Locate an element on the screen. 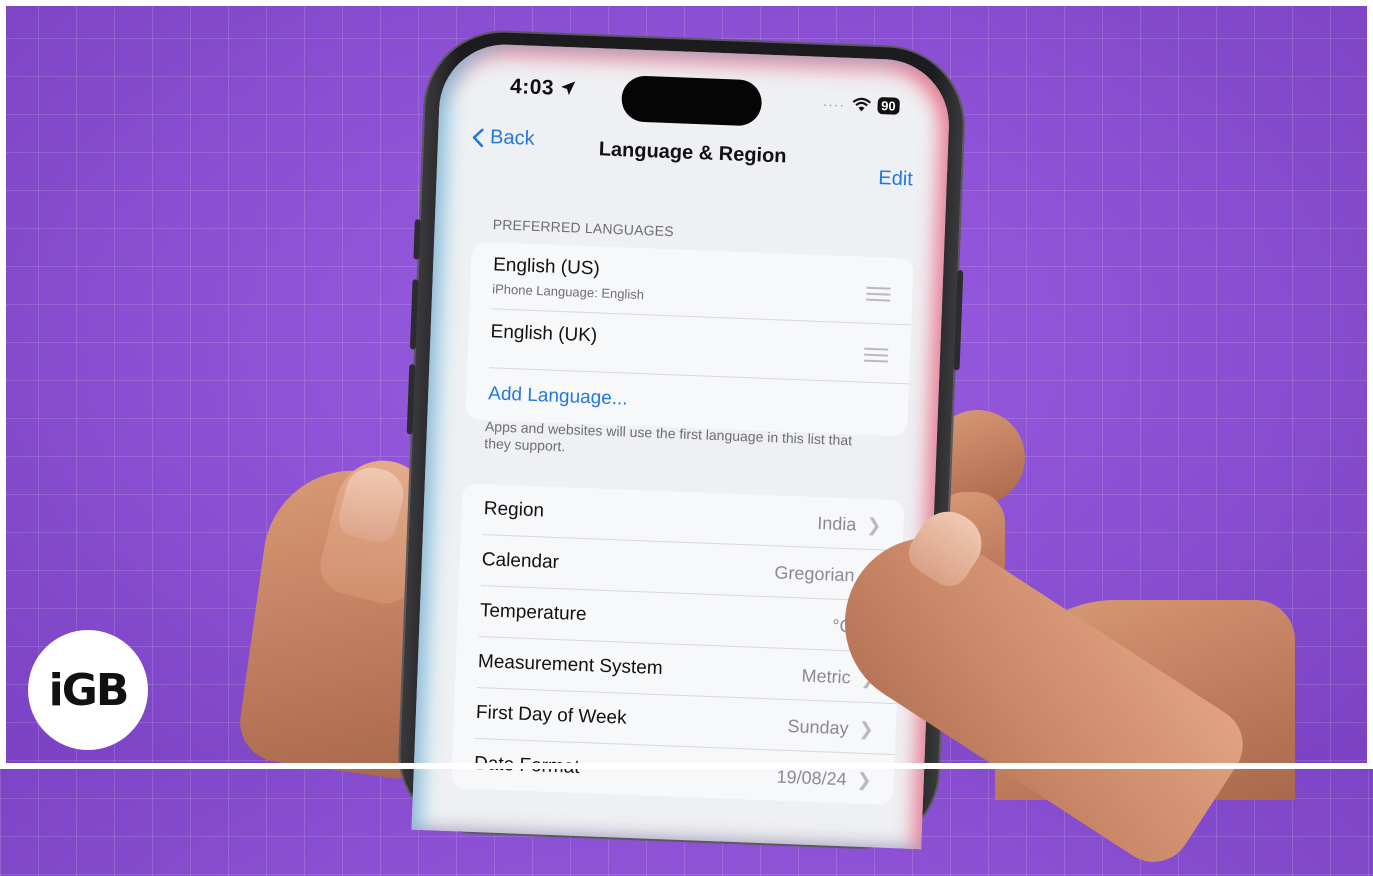 The image size is (1373, 876). page-title: Language & Region is located at coordinates (692, 153).